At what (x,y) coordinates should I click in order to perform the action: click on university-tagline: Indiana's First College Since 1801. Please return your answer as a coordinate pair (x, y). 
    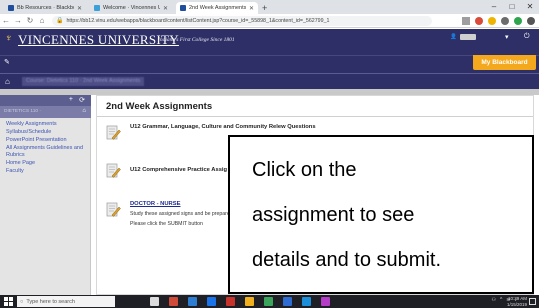
    Looking at the image, I should click on (196, 40).